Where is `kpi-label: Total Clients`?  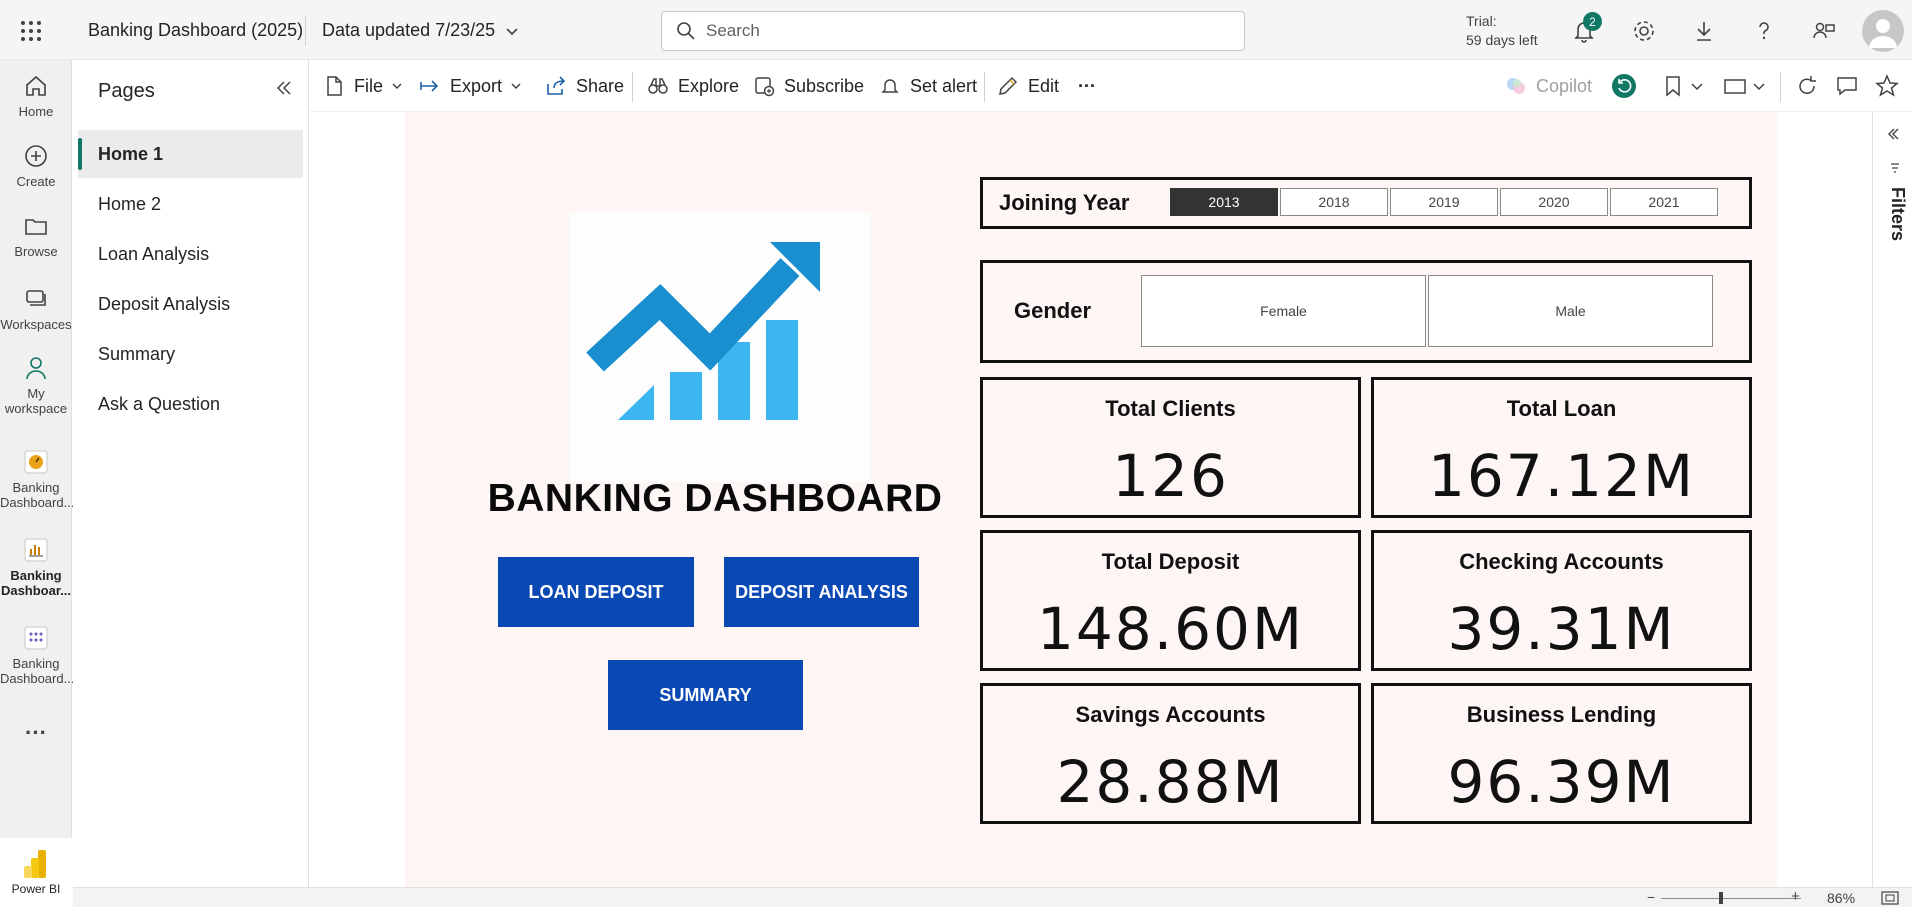
kpi-label: Total Clients is located at coordinates (1170, 408).